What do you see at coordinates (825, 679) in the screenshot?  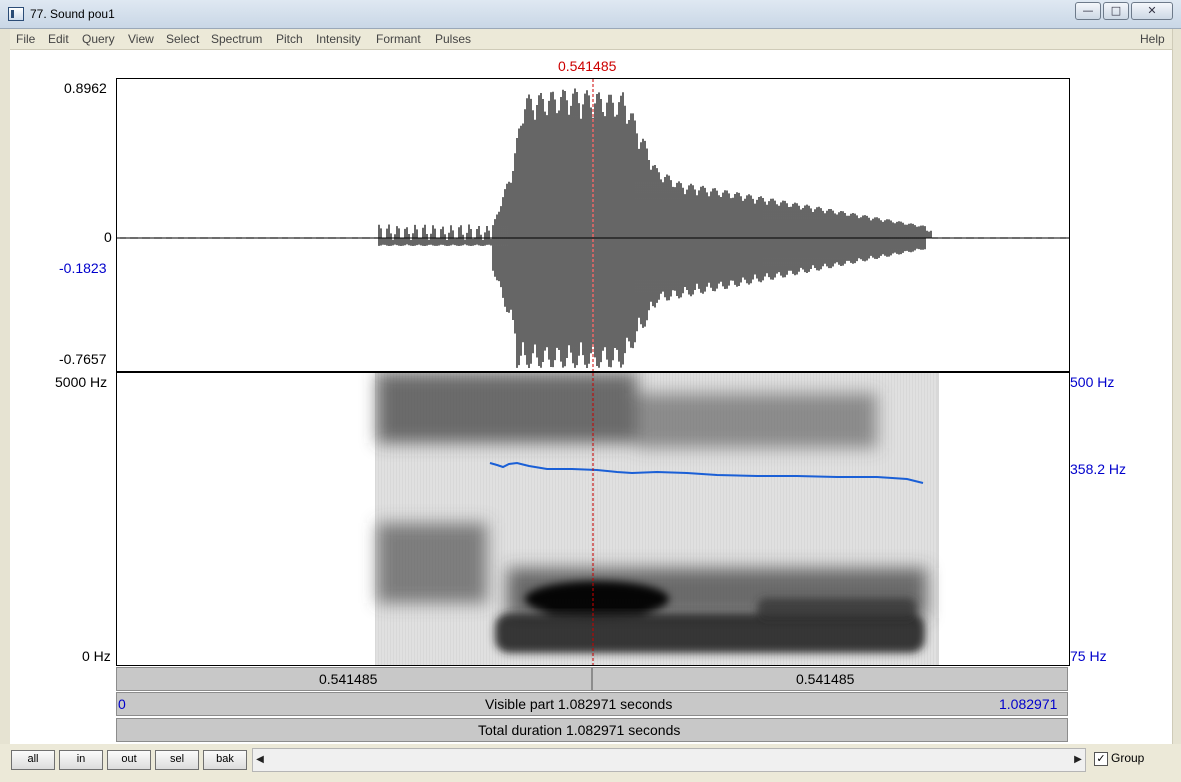 I see `cursor-time-right: 0.541485` at bounding box center [825, 679].